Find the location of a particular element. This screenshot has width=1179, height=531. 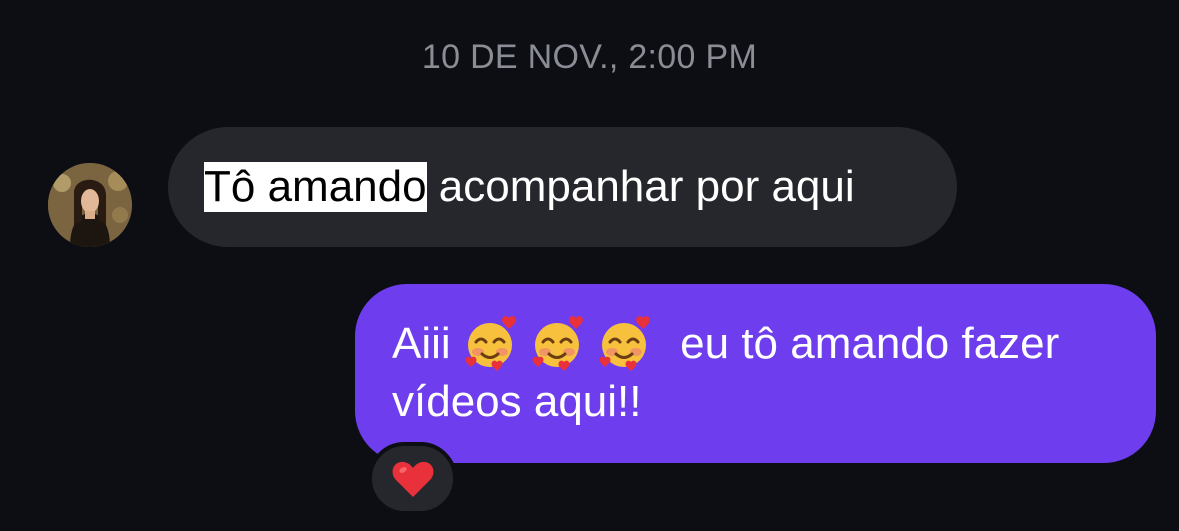

message-reaction is located at coordinates (412, 478).